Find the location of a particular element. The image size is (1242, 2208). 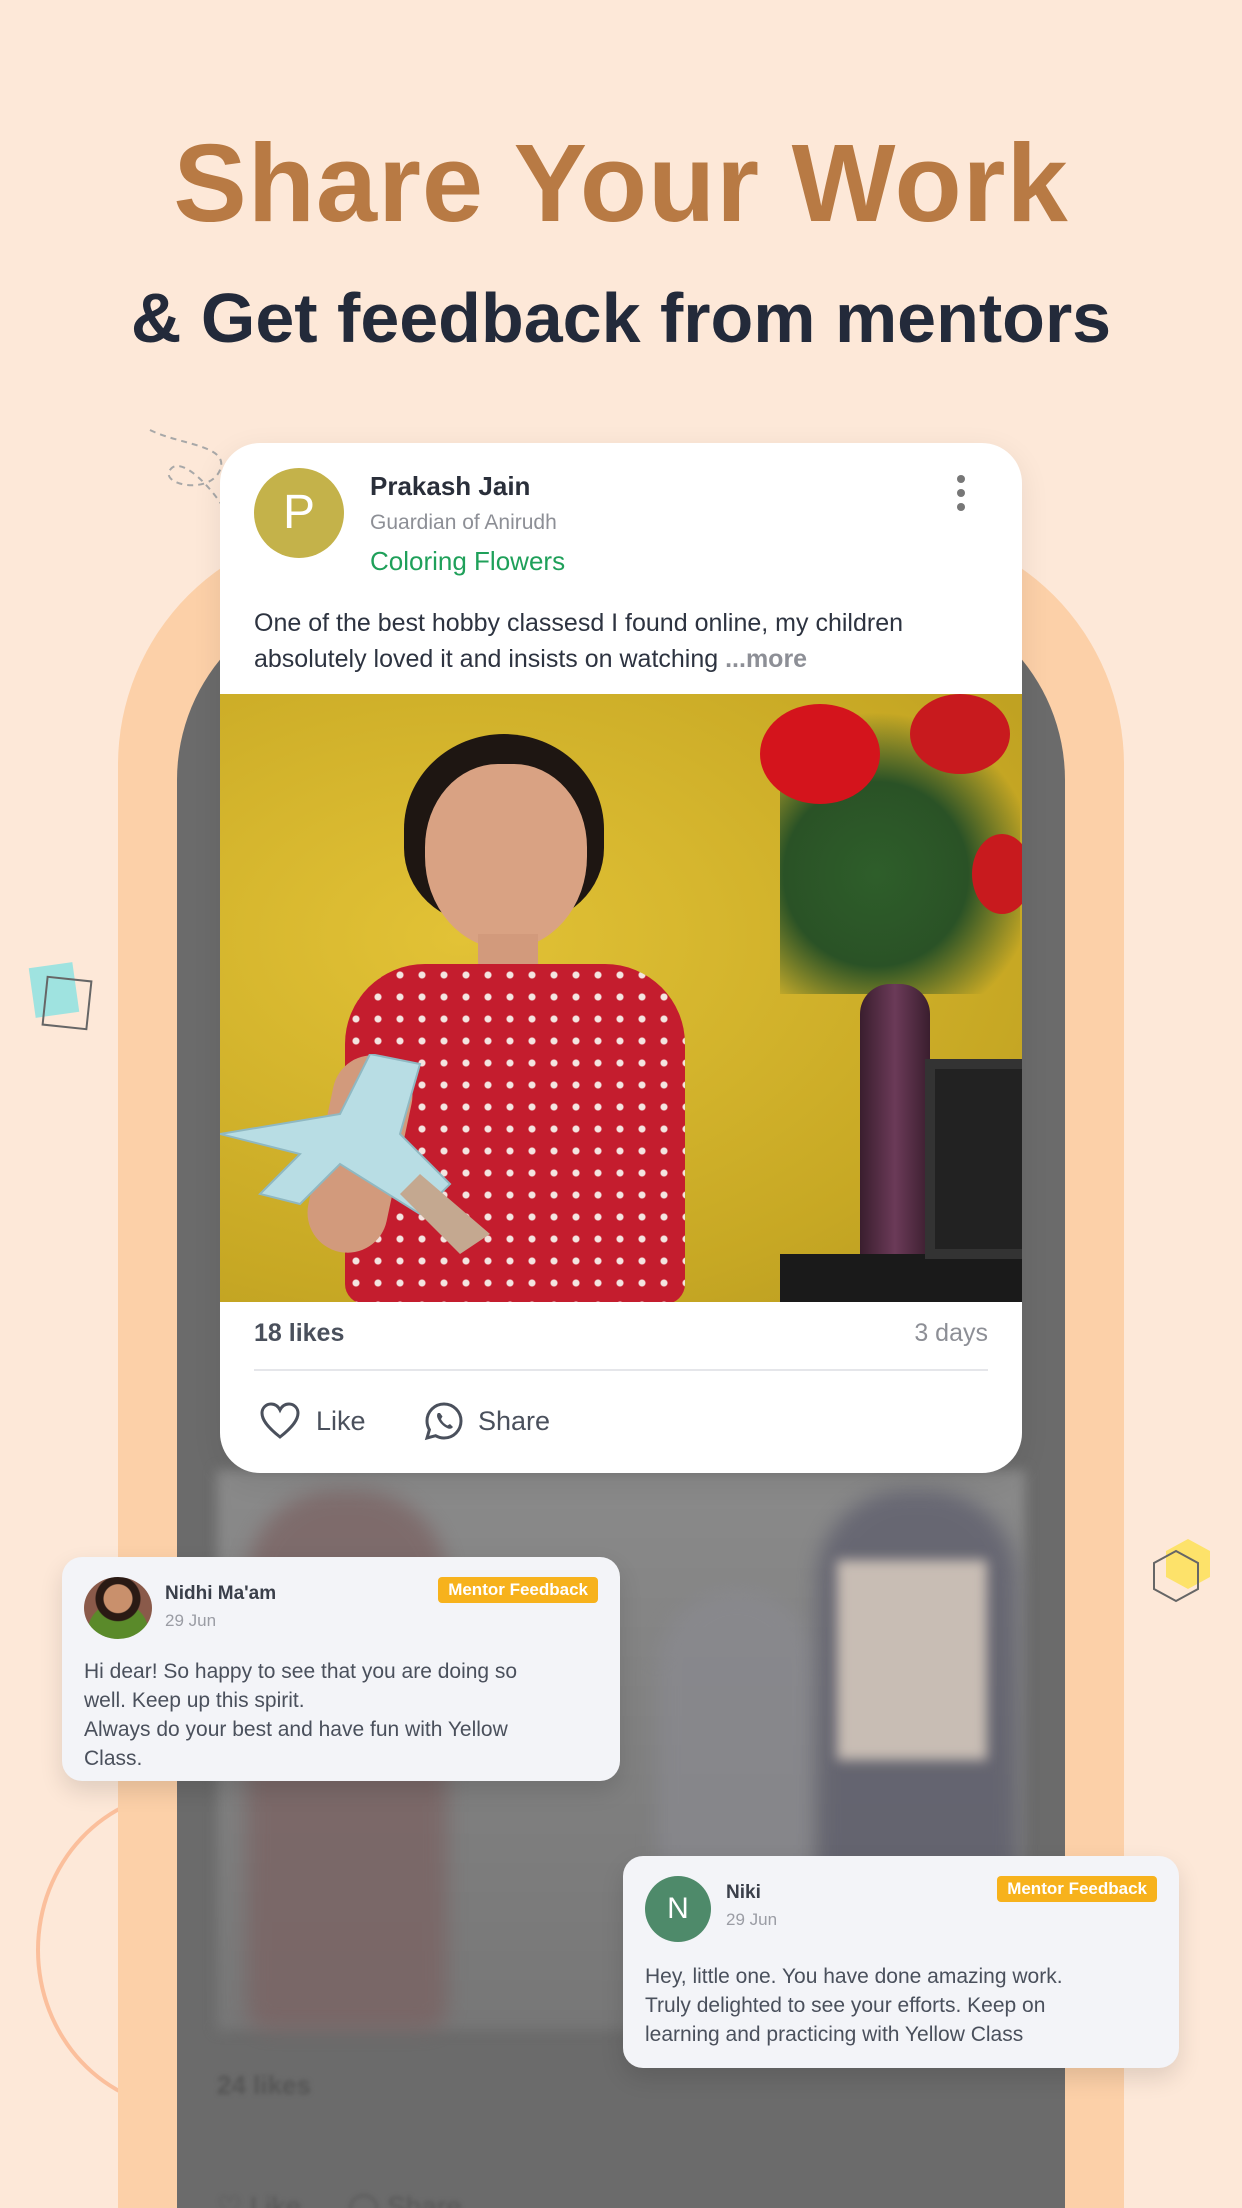

background-whatsapp-icon: ◯ is located at coordinates (363, 2199).